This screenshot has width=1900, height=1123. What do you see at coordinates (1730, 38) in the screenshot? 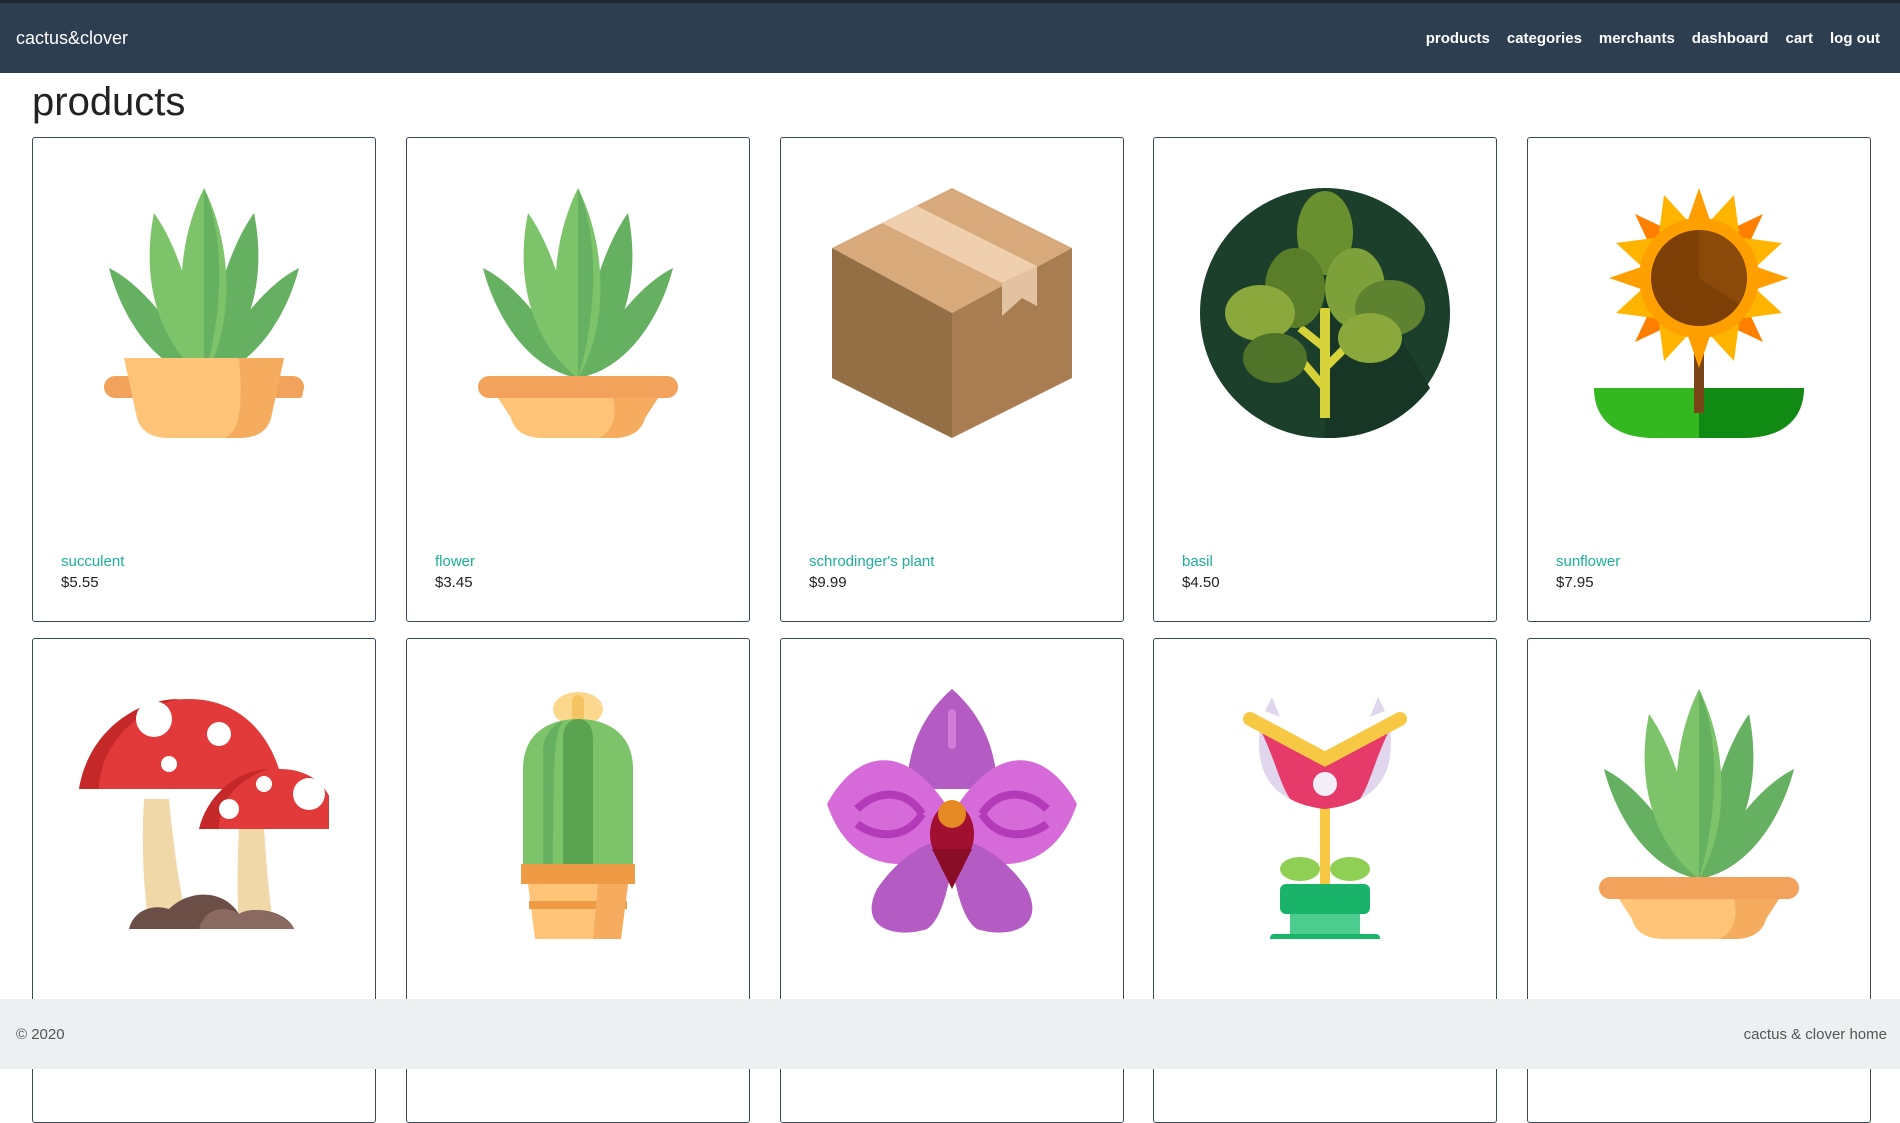
I see `nav-dashboard: dashboard` at bounding box center [1730, 38].